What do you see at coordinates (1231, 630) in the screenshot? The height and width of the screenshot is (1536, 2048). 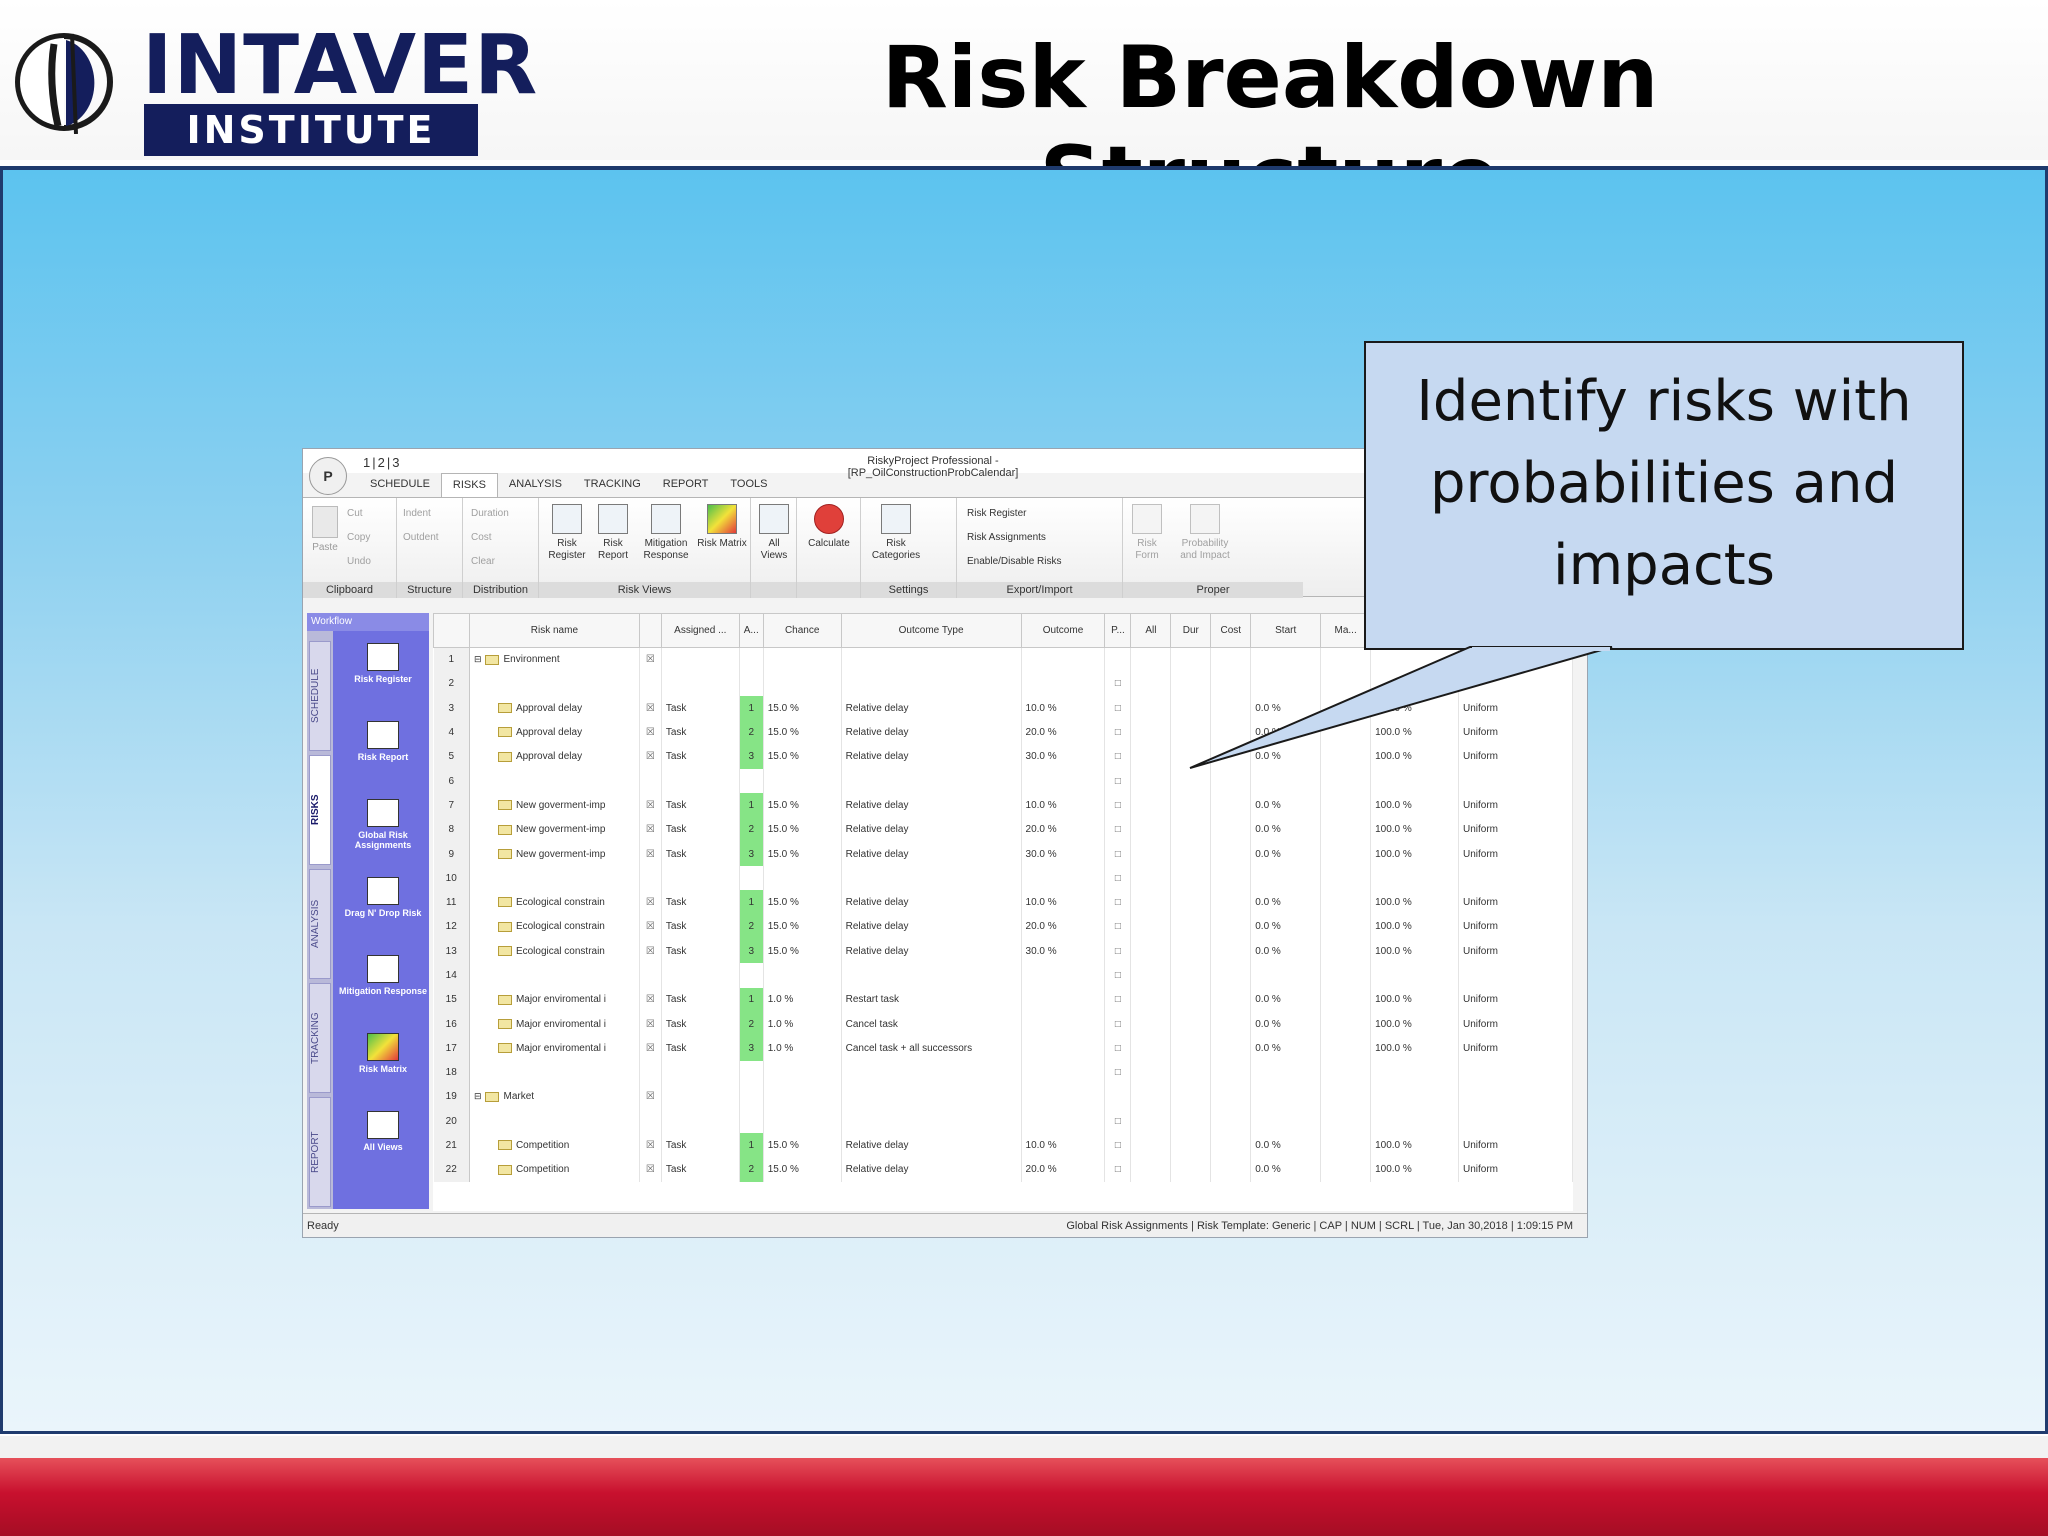 I see `column-header: Cost` at bounding box center [1231, 630].